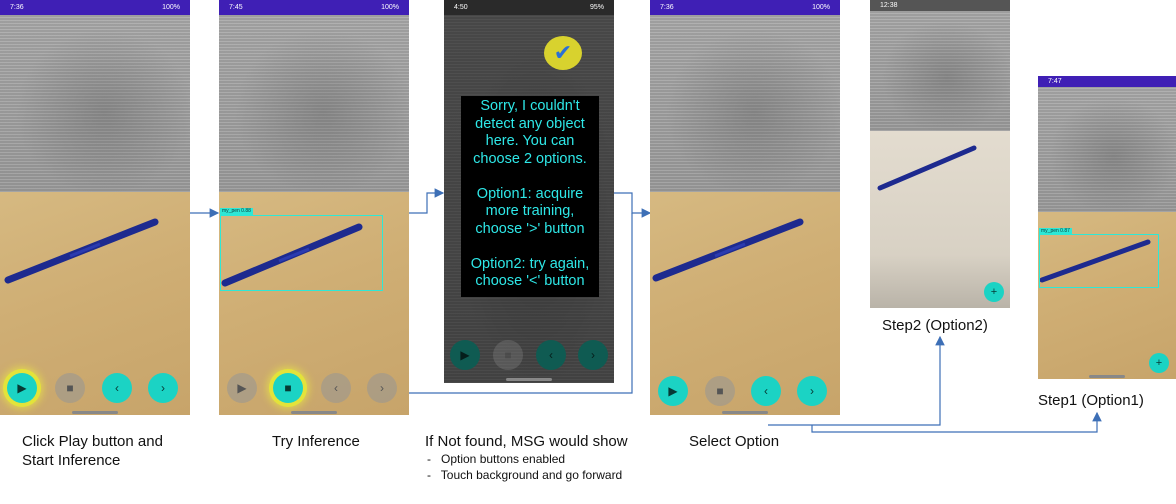 The height and width of the screenshot is (504, 1176). Describe the element at coordinates (314, 7) in the screenshot. I see `status-bar: 7:45 100%` at that location.